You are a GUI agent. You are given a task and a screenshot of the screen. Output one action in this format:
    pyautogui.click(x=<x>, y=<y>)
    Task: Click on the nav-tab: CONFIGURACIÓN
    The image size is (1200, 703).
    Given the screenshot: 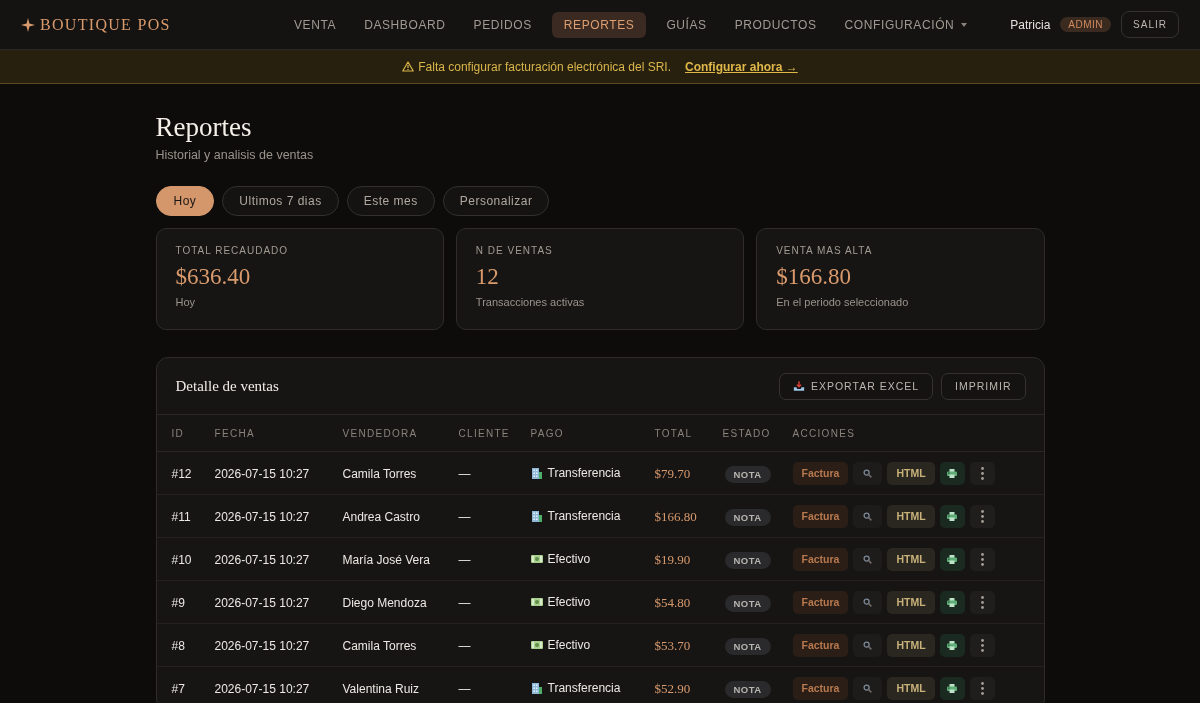 What is the action you would take?
    pyautogui.click(x=906, y=24)
    